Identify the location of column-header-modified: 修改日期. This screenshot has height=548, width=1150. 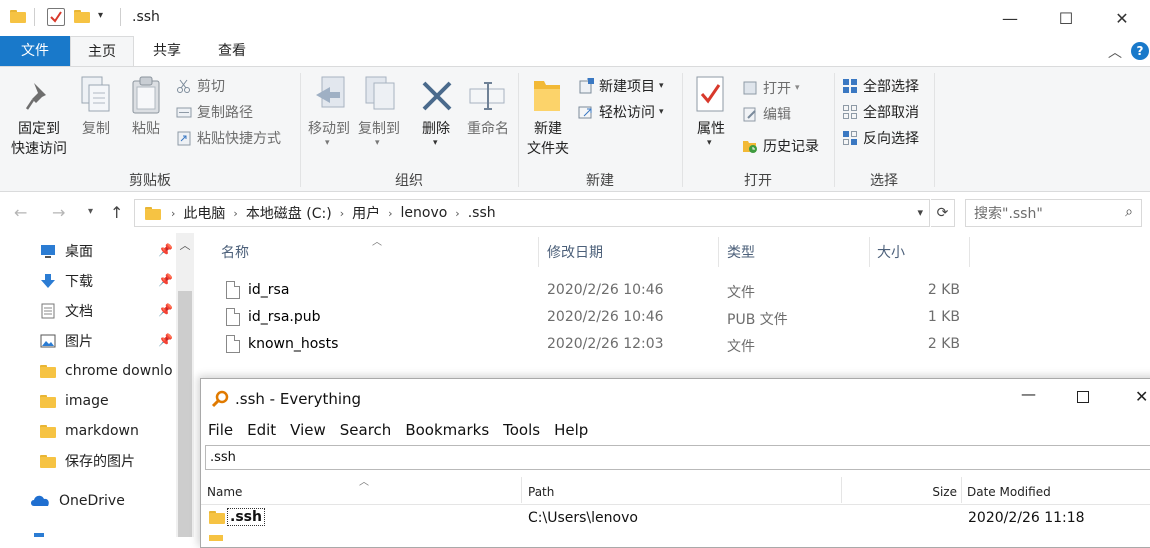
(575, 252).